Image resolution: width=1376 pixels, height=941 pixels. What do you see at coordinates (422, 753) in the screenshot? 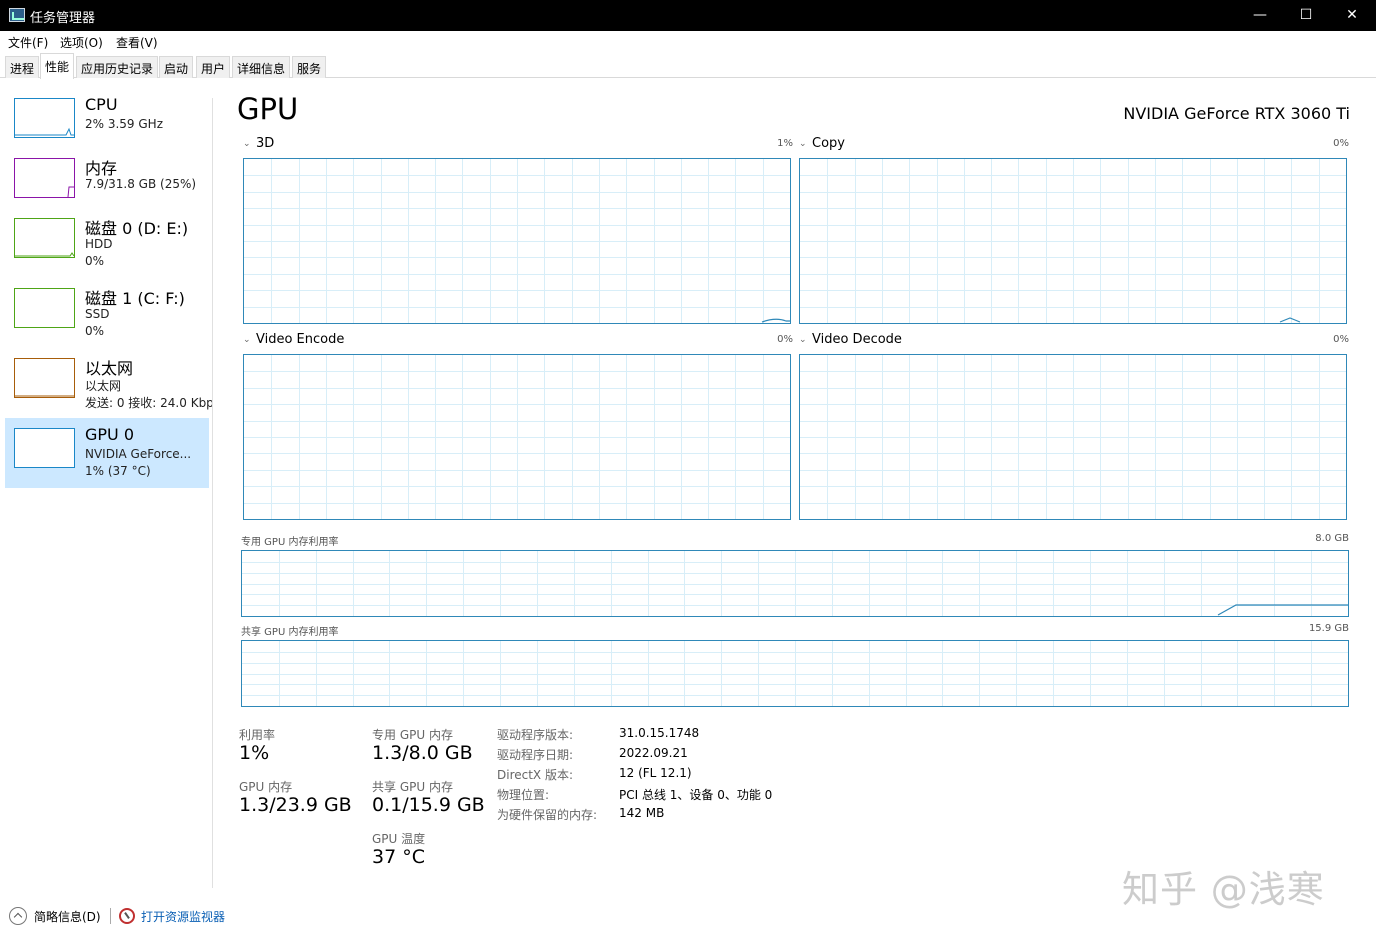
I see `dedicated-memory-value: 1.3/8.0 GB` at bounding box center [422, 753].